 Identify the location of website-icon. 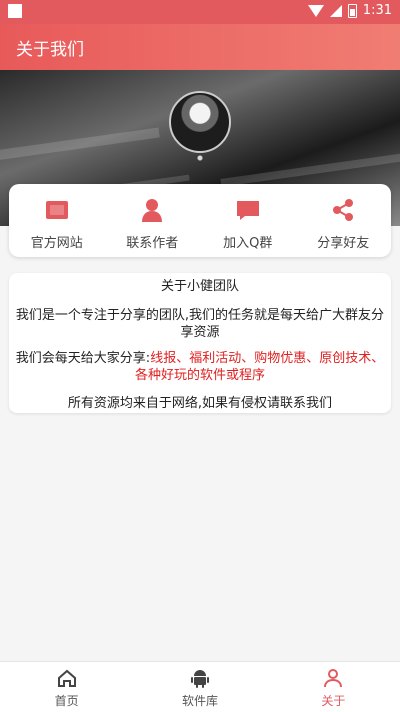
(56, 210).